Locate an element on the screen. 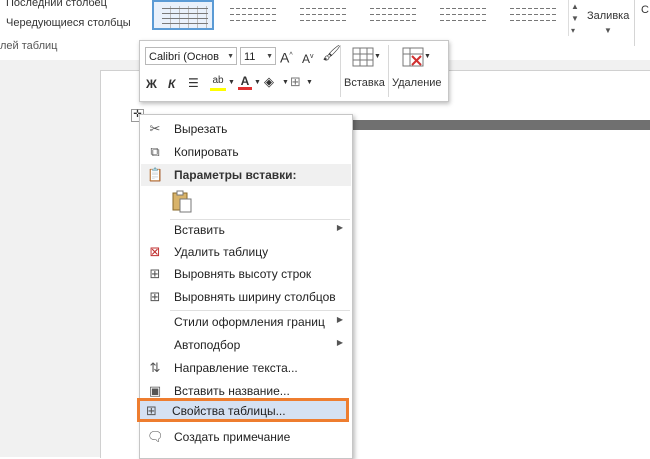  table-styles-group-label: лей таблиц is located at coordinates (29, 46).